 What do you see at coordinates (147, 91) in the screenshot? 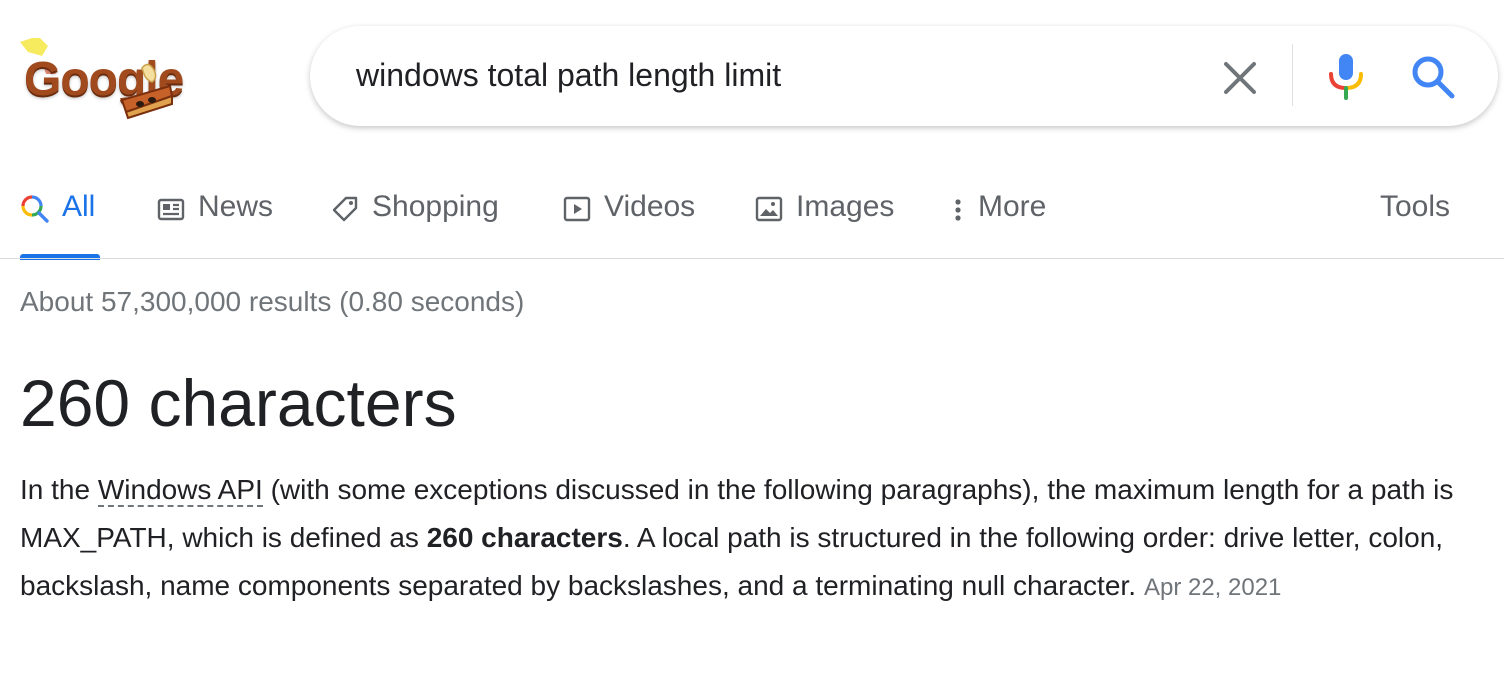
I see `pie-mascot-icon` at bounding box center [147, 91].